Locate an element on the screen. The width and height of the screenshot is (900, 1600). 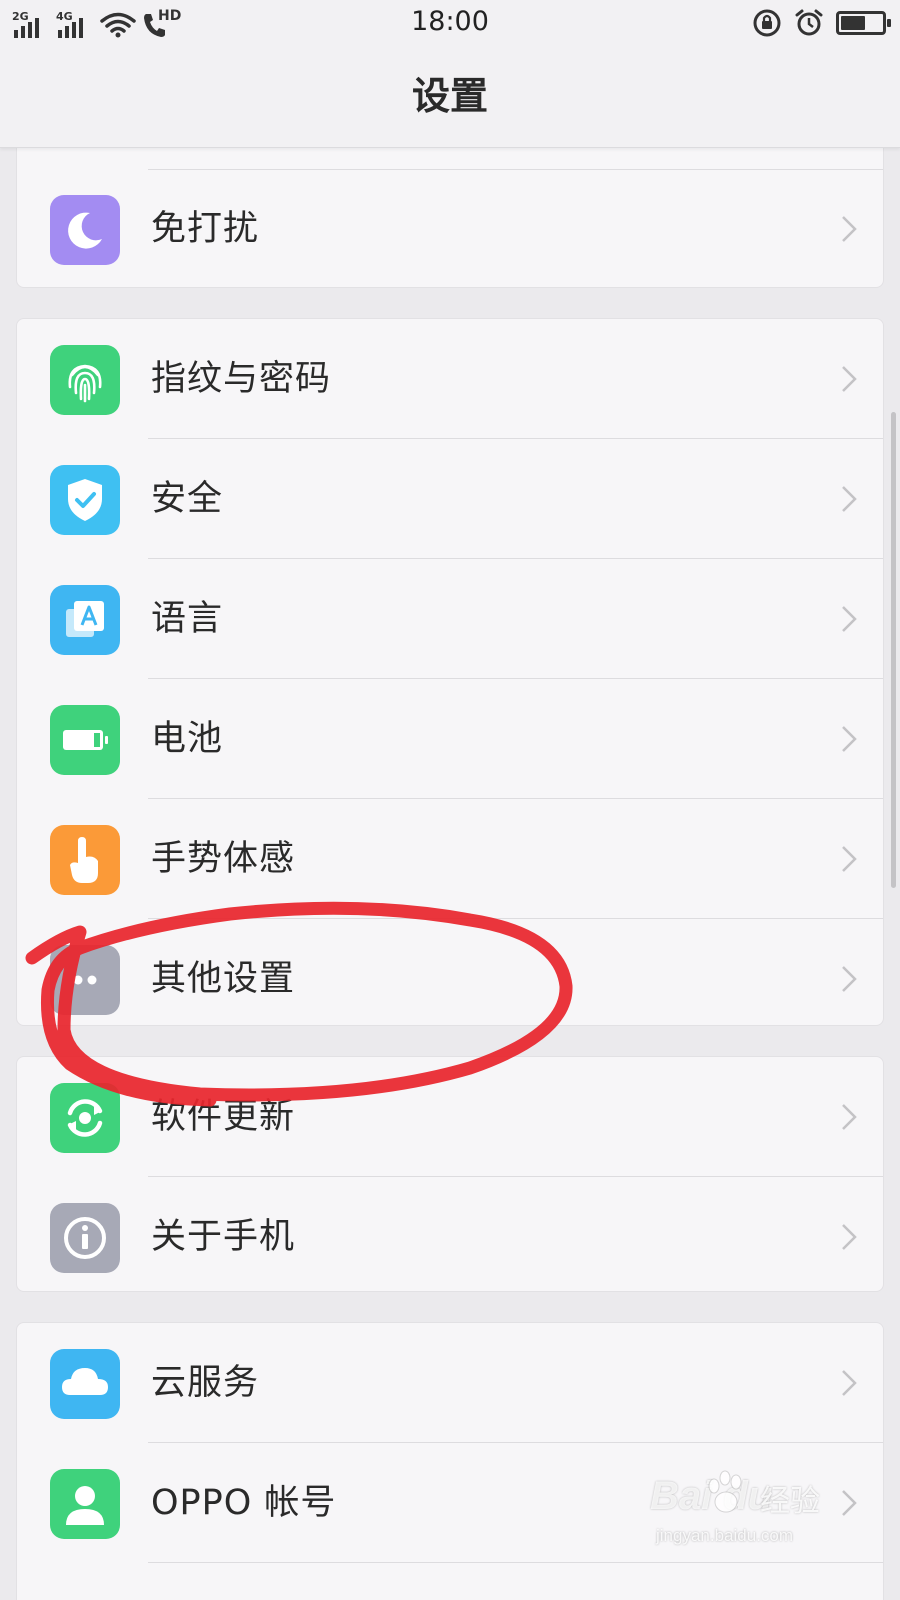
info-icon is located at coordinates (85, 1238).